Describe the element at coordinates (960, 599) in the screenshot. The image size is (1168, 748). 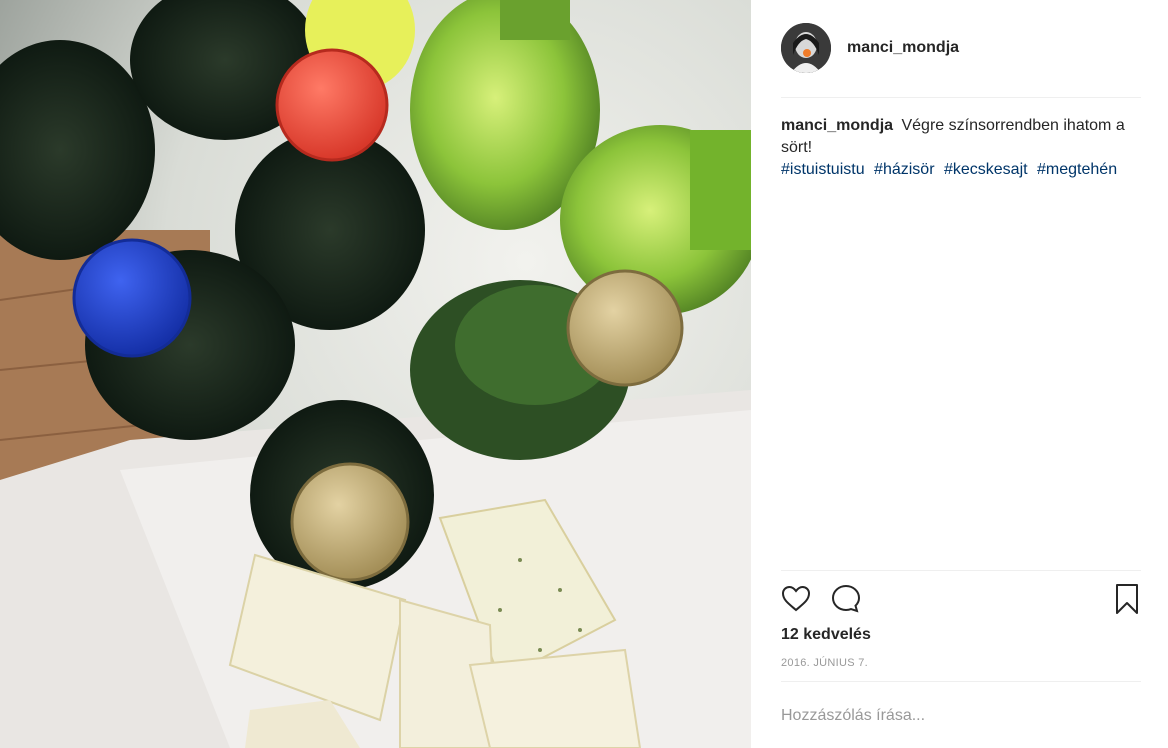
I see `post-actions` at that location.